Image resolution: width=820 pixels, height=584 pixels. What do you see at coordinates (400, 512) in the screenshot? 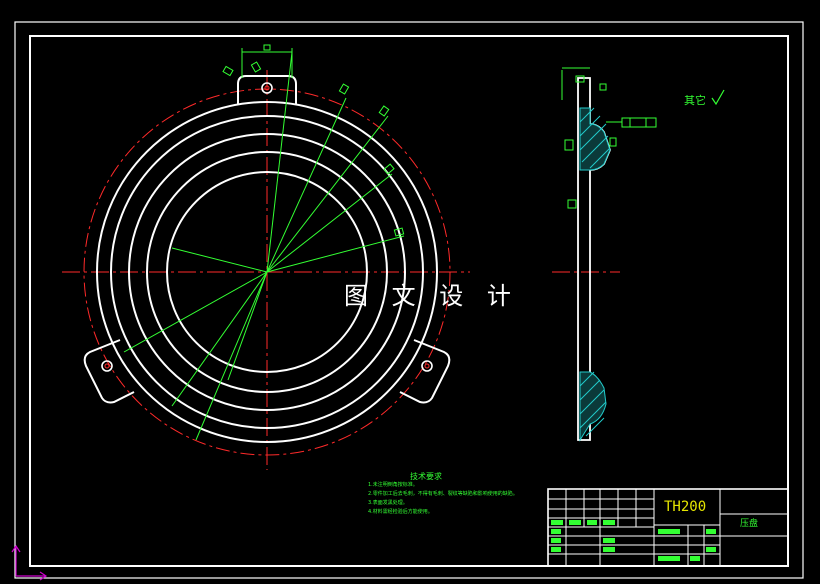
I see `tech-req-item: 4.材料需经检验后方能使用。` at bounding box center [400, 512].